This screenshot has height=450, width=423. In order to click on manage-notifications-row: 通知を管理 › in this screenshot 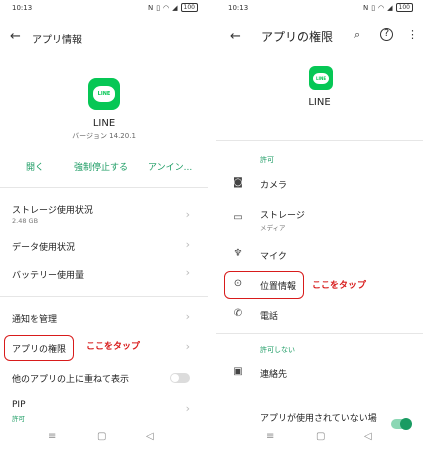, I will do `click(104, 319)`.